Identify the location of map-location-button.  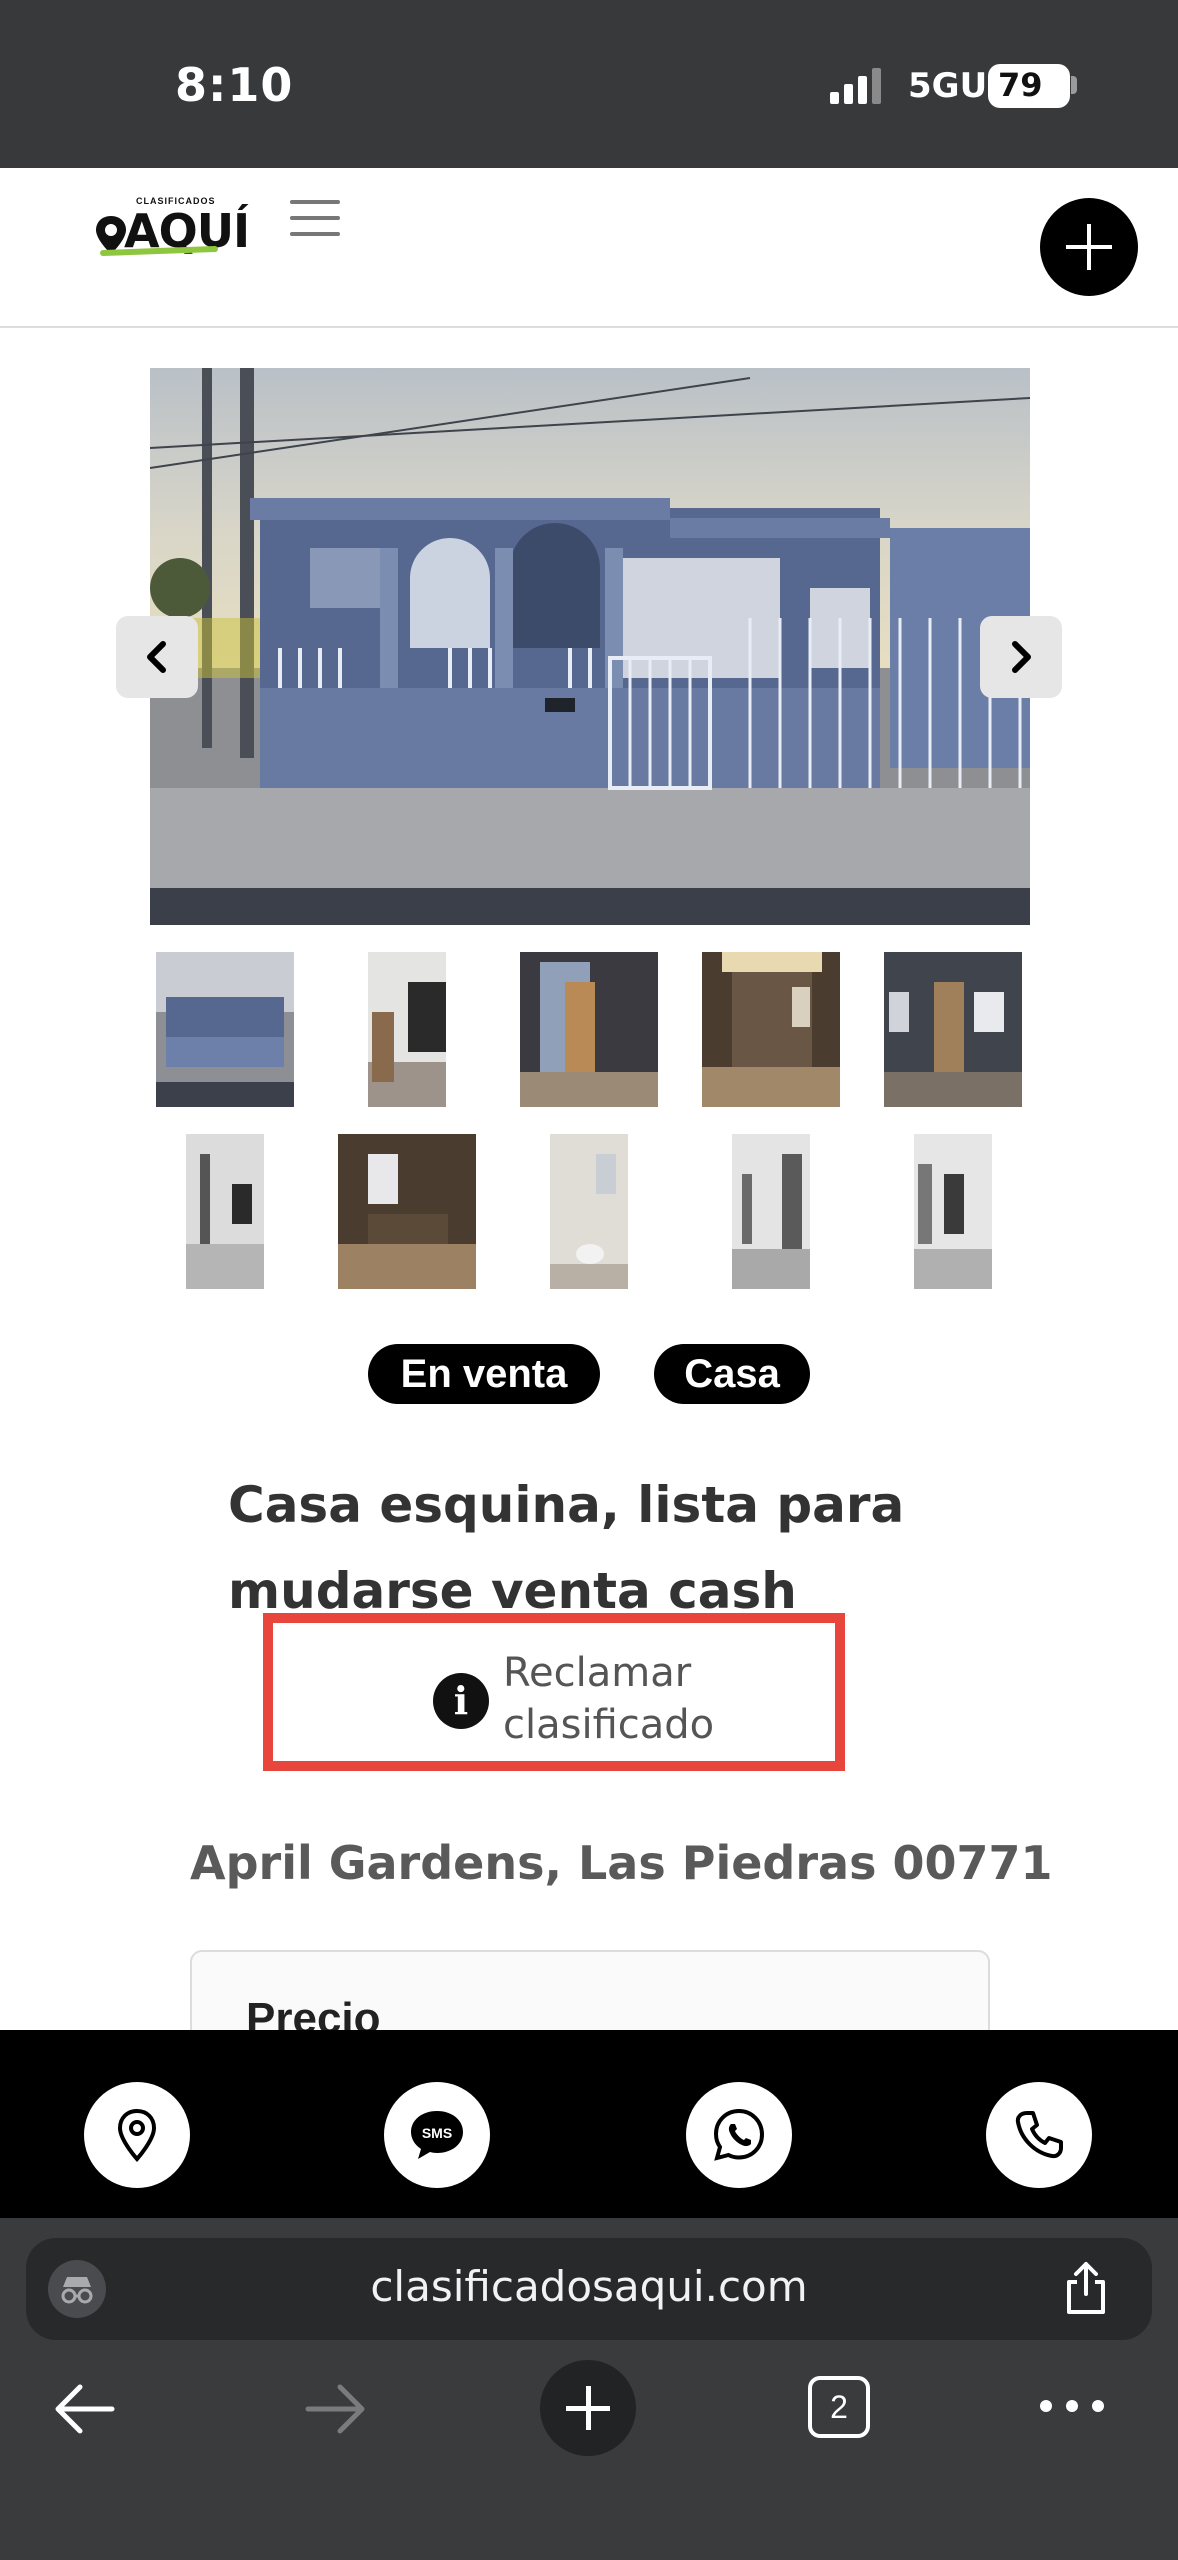
(137, 2135).